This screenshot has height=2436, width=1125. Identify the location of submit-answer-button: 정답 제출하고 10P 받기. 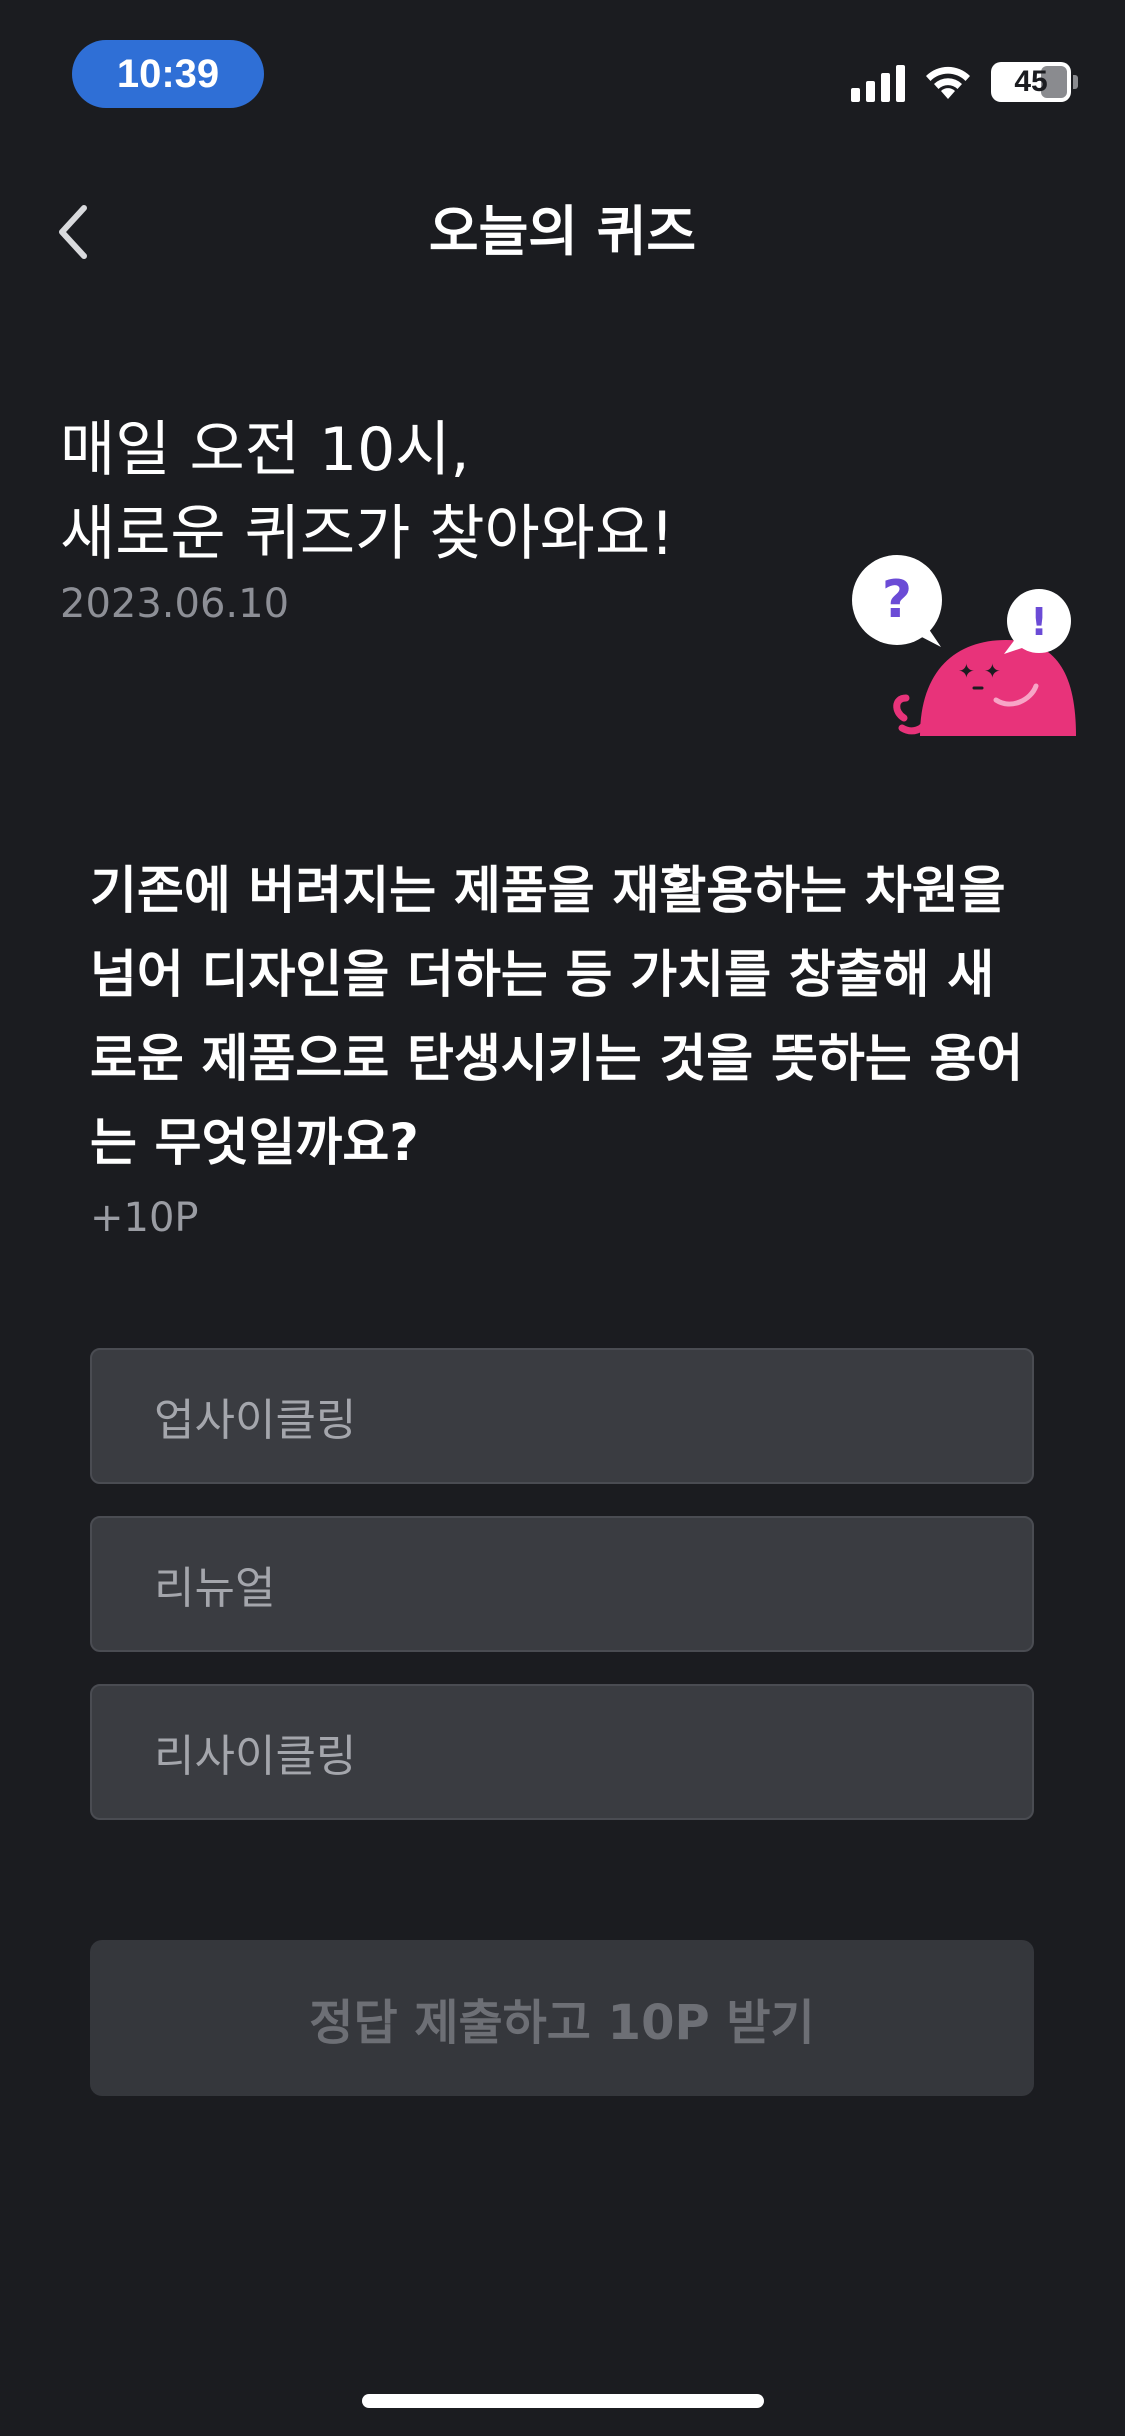
(562, 2018).